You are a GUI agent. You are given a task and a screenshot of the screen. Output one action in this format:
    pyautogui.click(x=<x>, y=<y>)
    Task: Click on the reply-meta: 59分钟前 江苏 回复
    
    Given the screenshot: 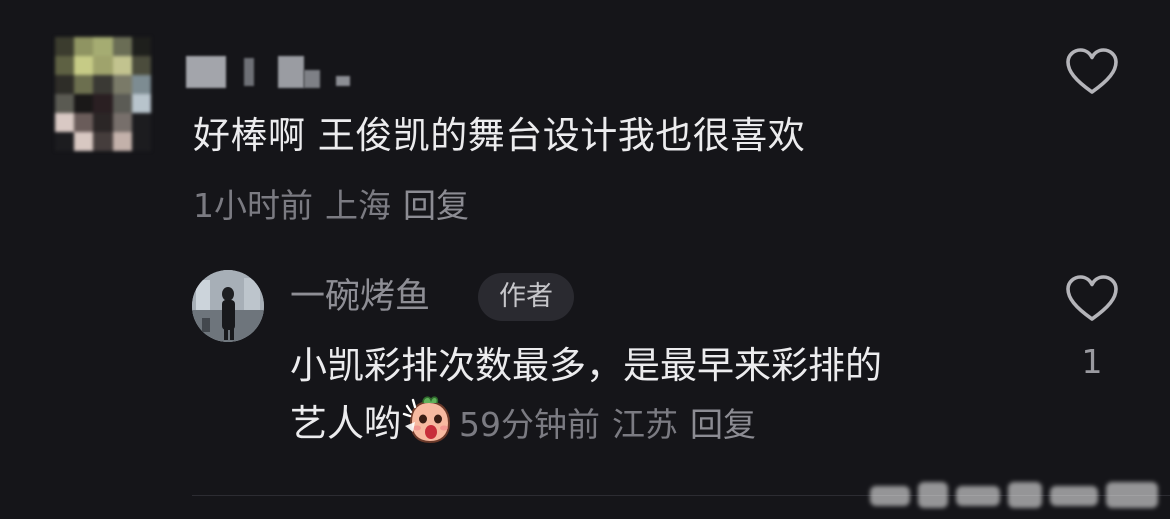 What is the action you would take?
    pyautogui.click(x=613, y=424)
    